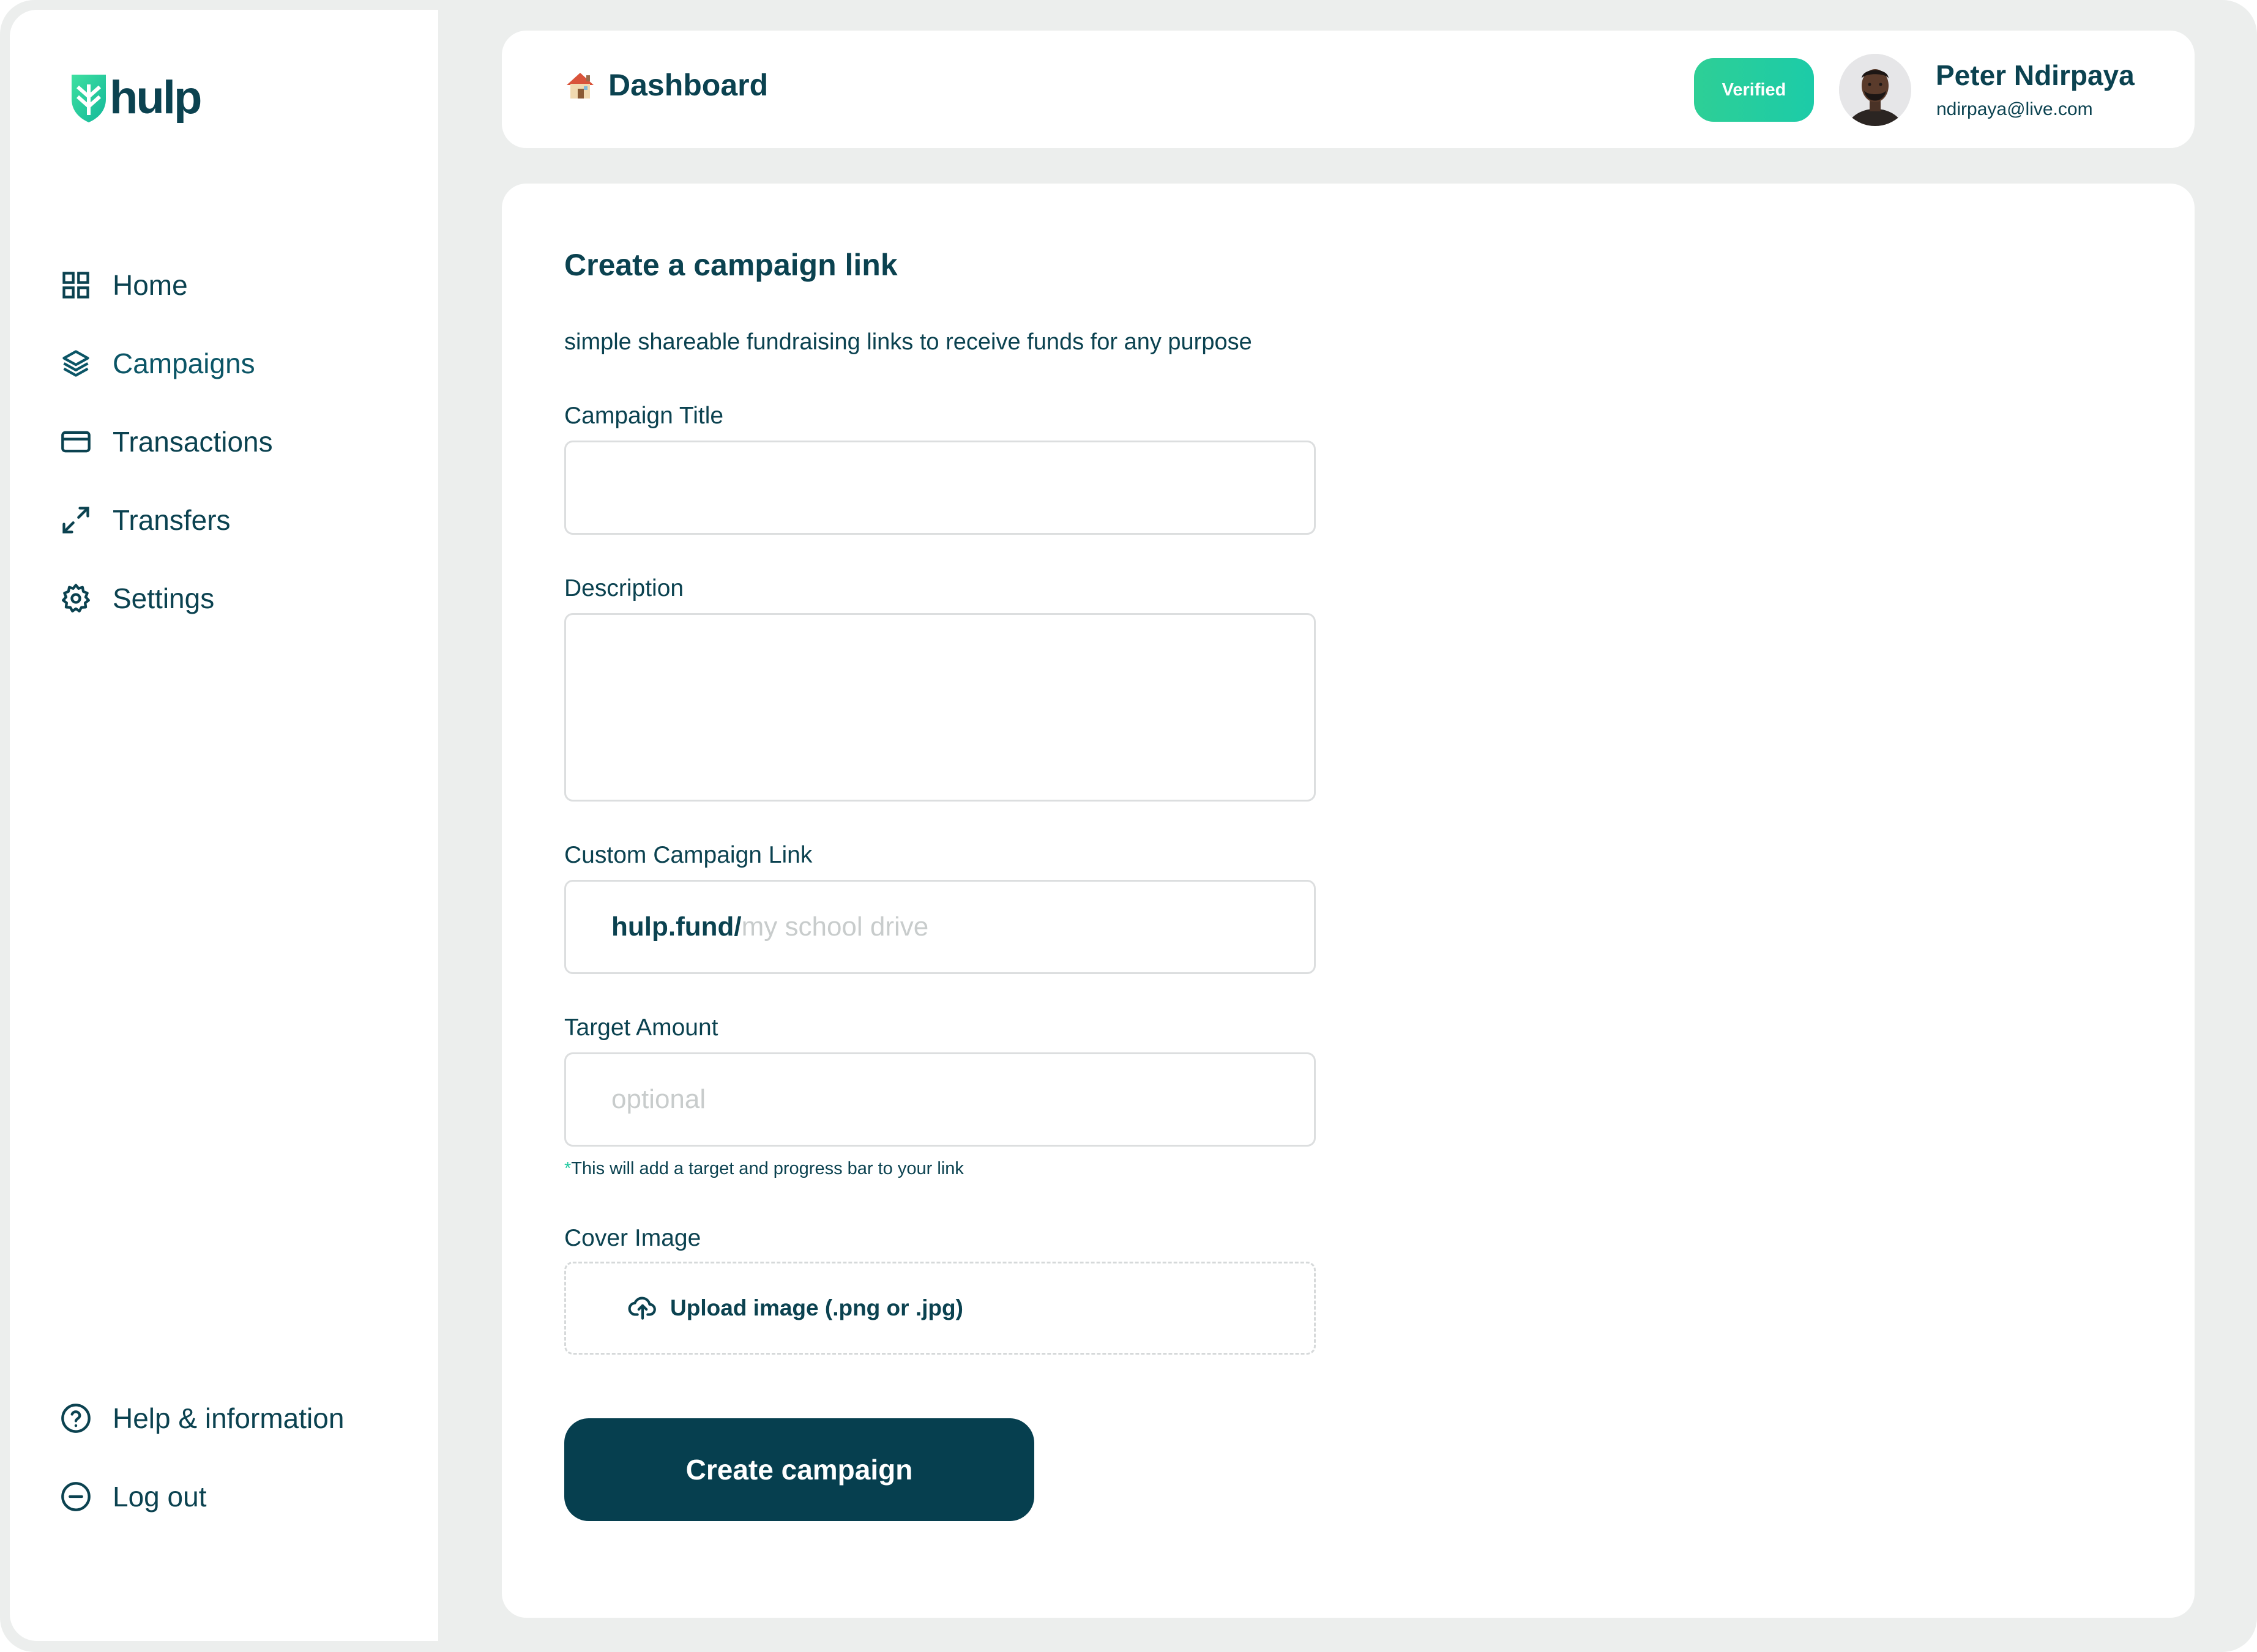 This screenshot has width=2257, height=1652. Describe the element at coordinates (229, 1418) in the screenshot. I see `sidebar-item-label: Help & information` at that location.